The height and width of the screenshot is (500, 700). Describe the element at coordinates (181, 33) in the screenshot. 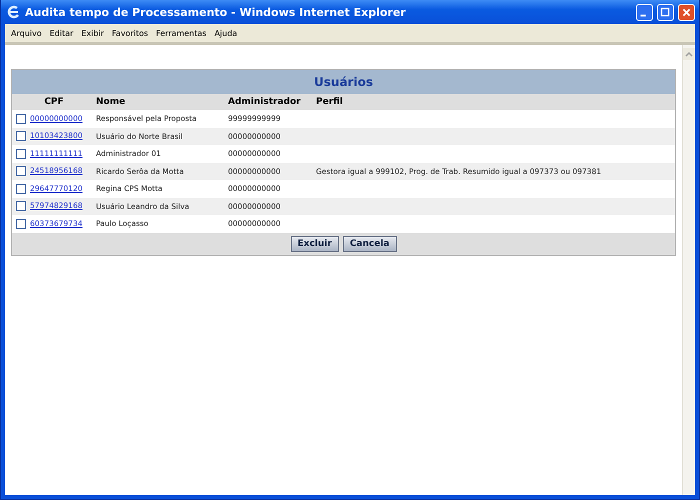

I see `menu-item: Ferramentas` at that location.